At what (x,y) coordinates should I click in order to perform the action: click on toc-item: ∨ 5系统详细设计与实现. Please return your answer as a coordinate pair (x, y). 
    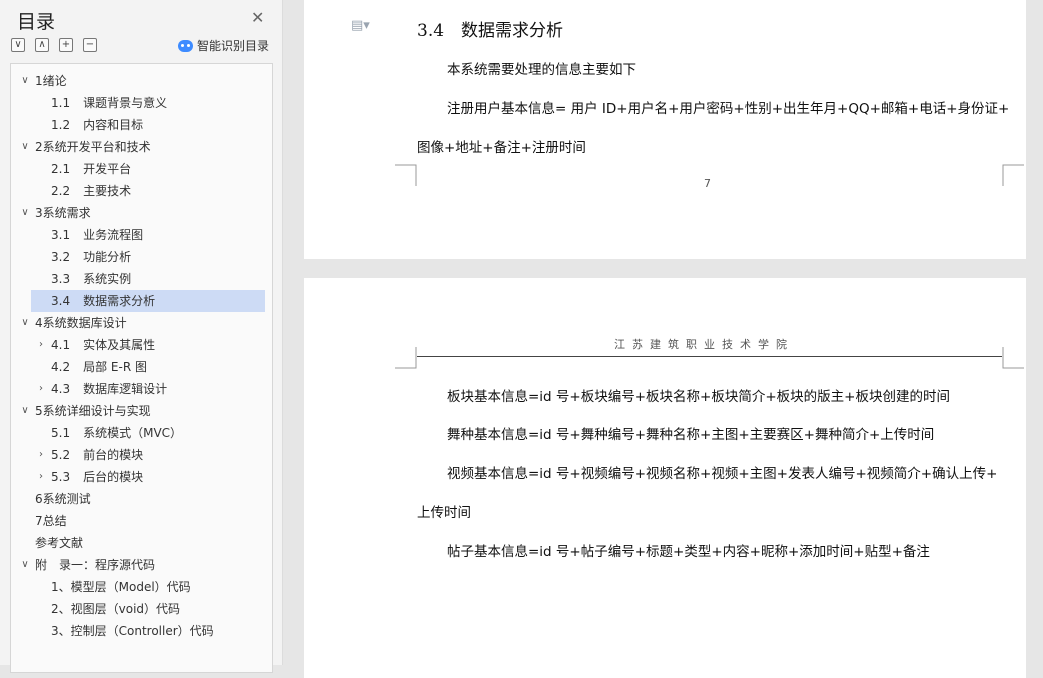
    Looking at the image, I should click on (141, 411).